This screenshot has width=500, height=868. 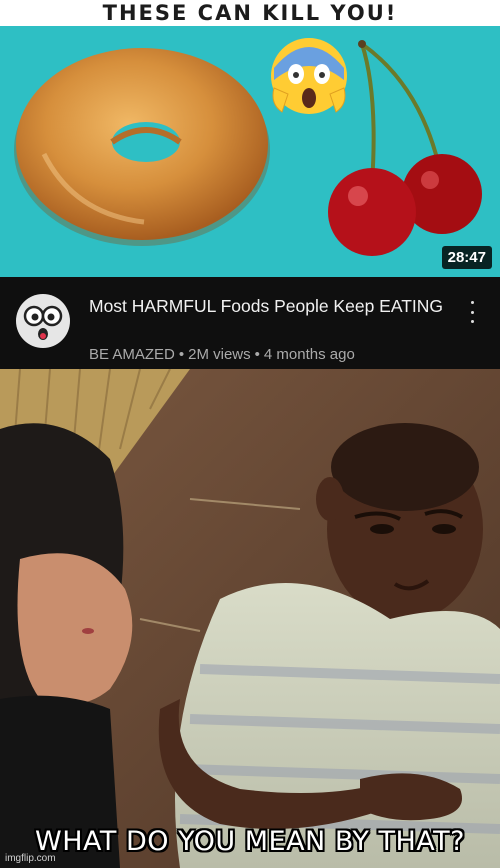 I want to click on thumbnail-banner: THESE CAN KILL YOU!, so click(x=250, y=13).